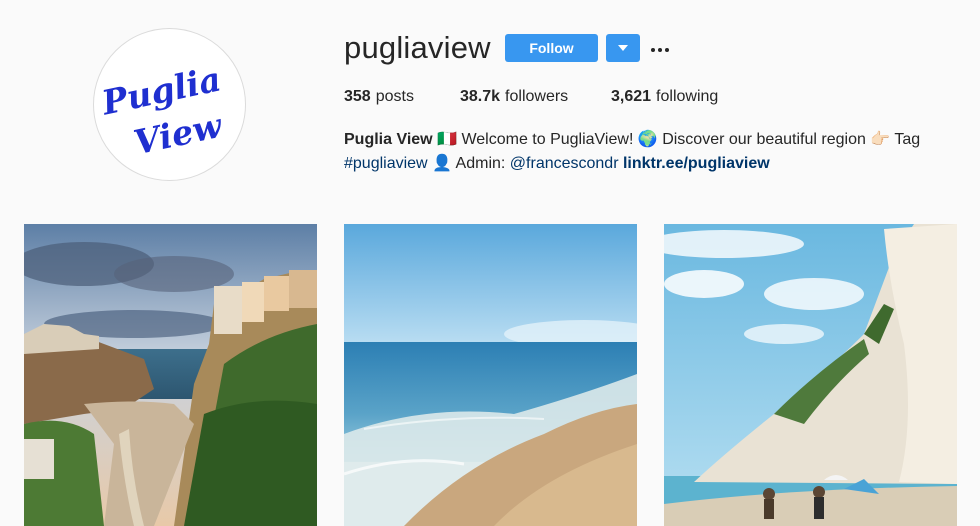  I want to click on following-stat: 3,621 following, so click(664, 97).